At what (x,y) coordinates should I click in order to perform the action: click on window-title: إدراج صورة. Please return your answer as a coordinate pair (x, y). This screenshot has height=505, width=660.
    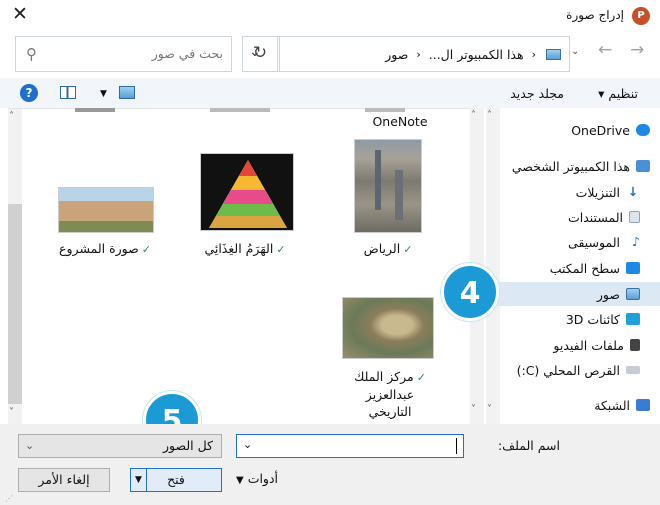
    Looking at the image, I should click on (595, 15).